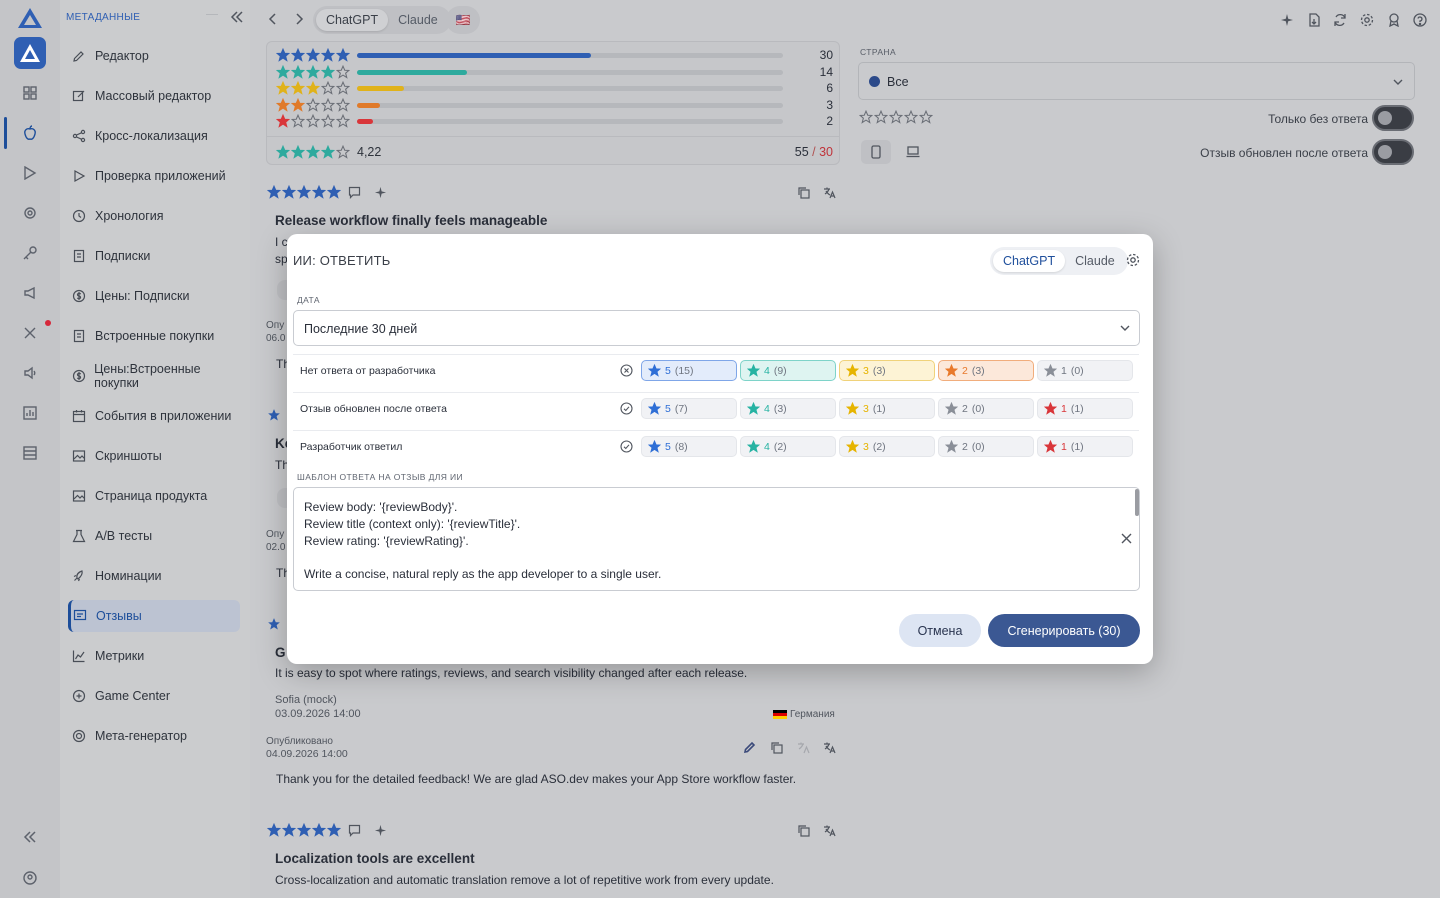 Image resolution: width=1440 pixels, height=898 pixels. Describe the element at coordinates (154, 376) in the screenshot. I see `sidebar-item: Цены:Встроенные покупки` at that location.